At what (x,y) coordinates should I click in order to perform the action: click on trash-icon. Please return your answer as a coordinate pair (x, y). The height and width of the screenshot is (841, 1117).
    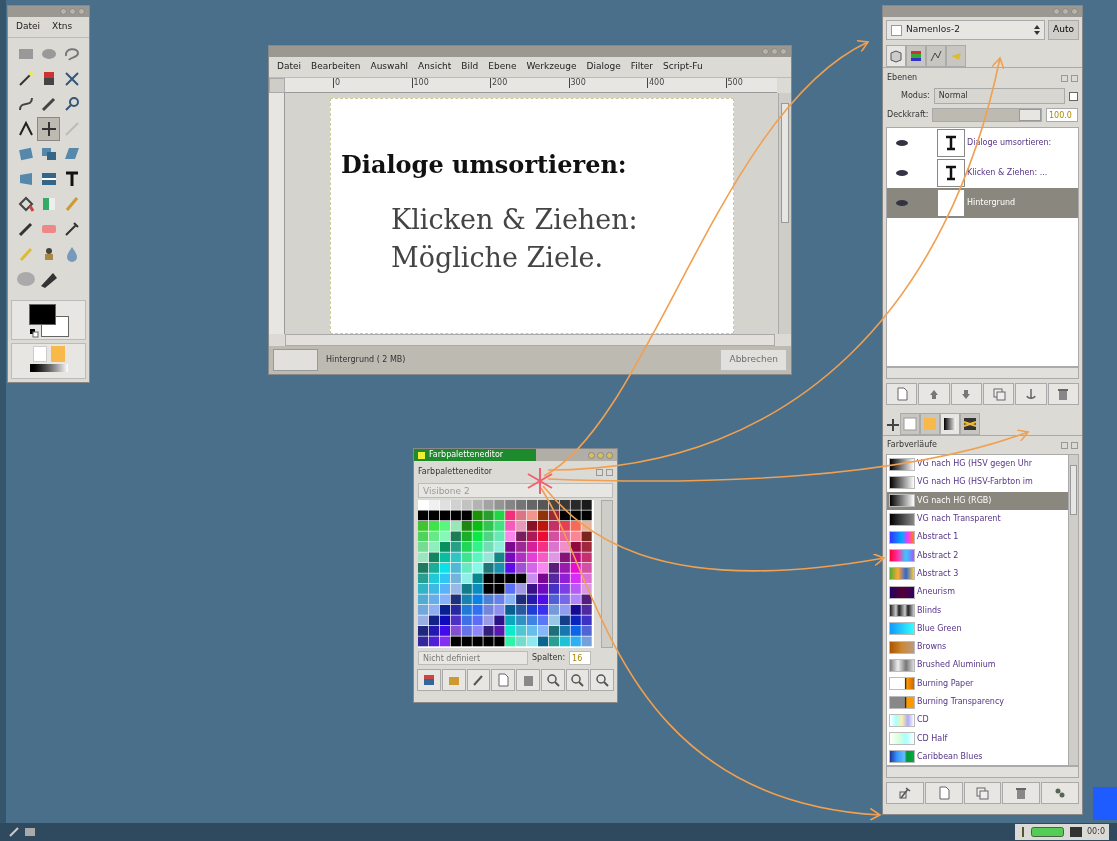
    Looking at the image, I should click on (1063, 394).